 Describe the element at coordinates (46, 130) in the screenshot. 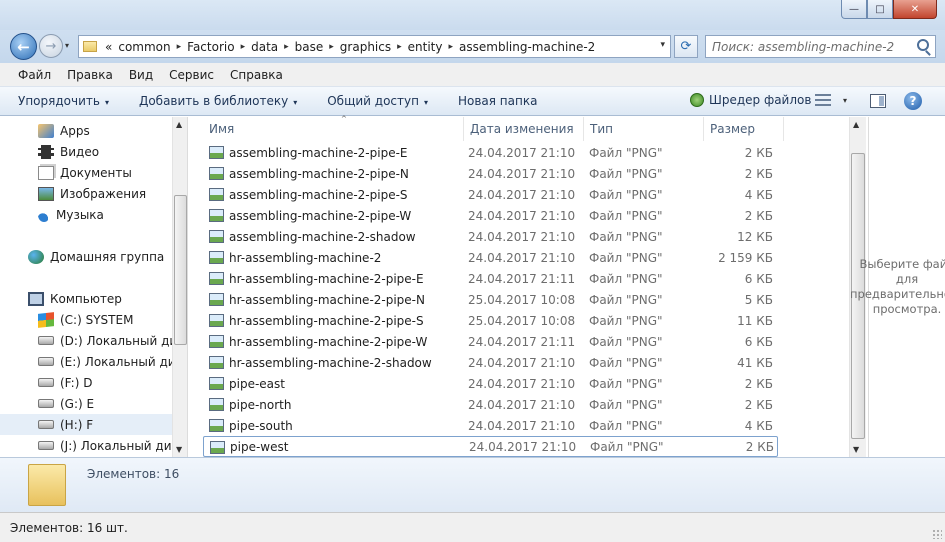

I see `apps-icon` at that location.